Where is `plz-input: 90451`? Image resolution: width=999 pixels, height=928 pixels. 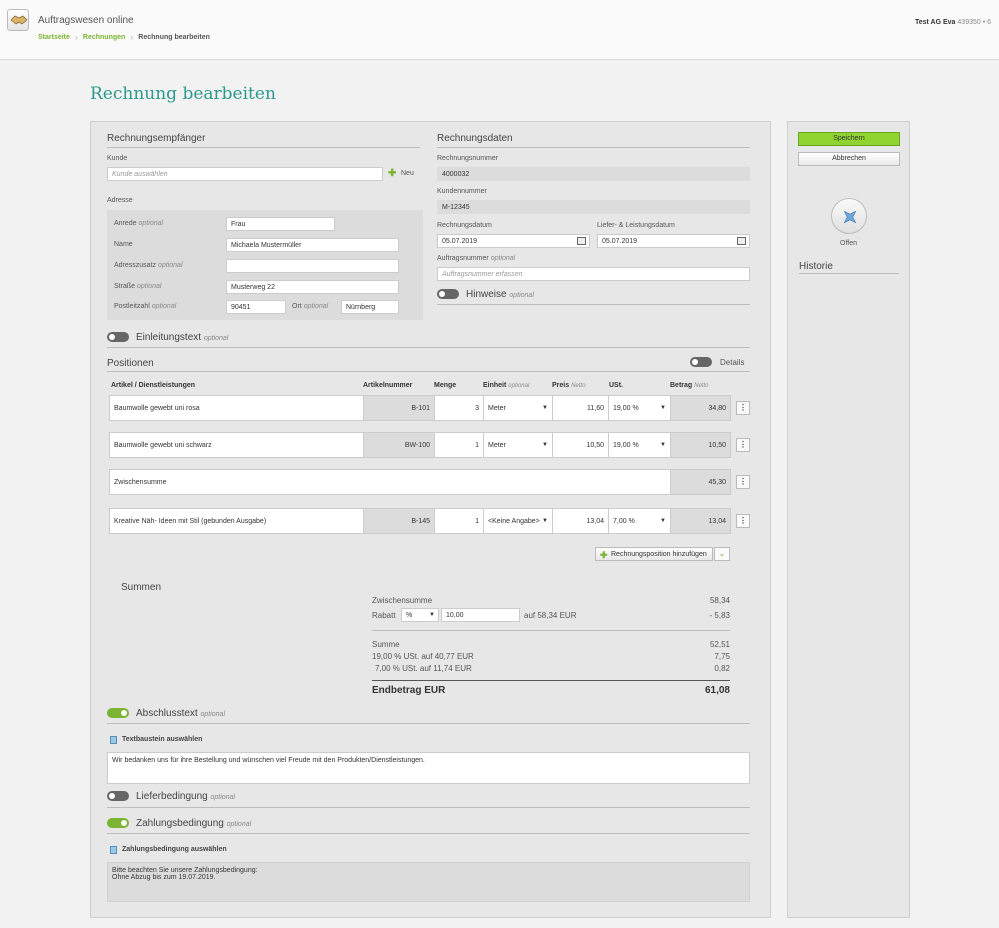 plz-input: 90451 is located at coordinates (256, 307).